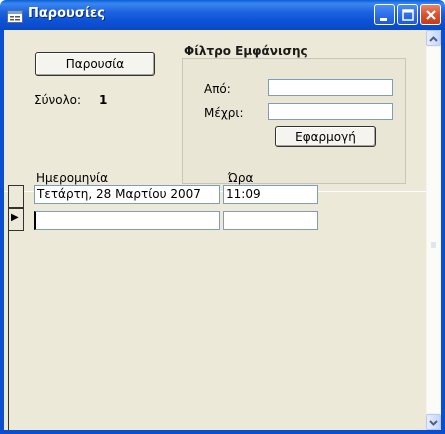 This screenshot has width=445, height=434. I want to click on maximize-icon, so click(408, 15).